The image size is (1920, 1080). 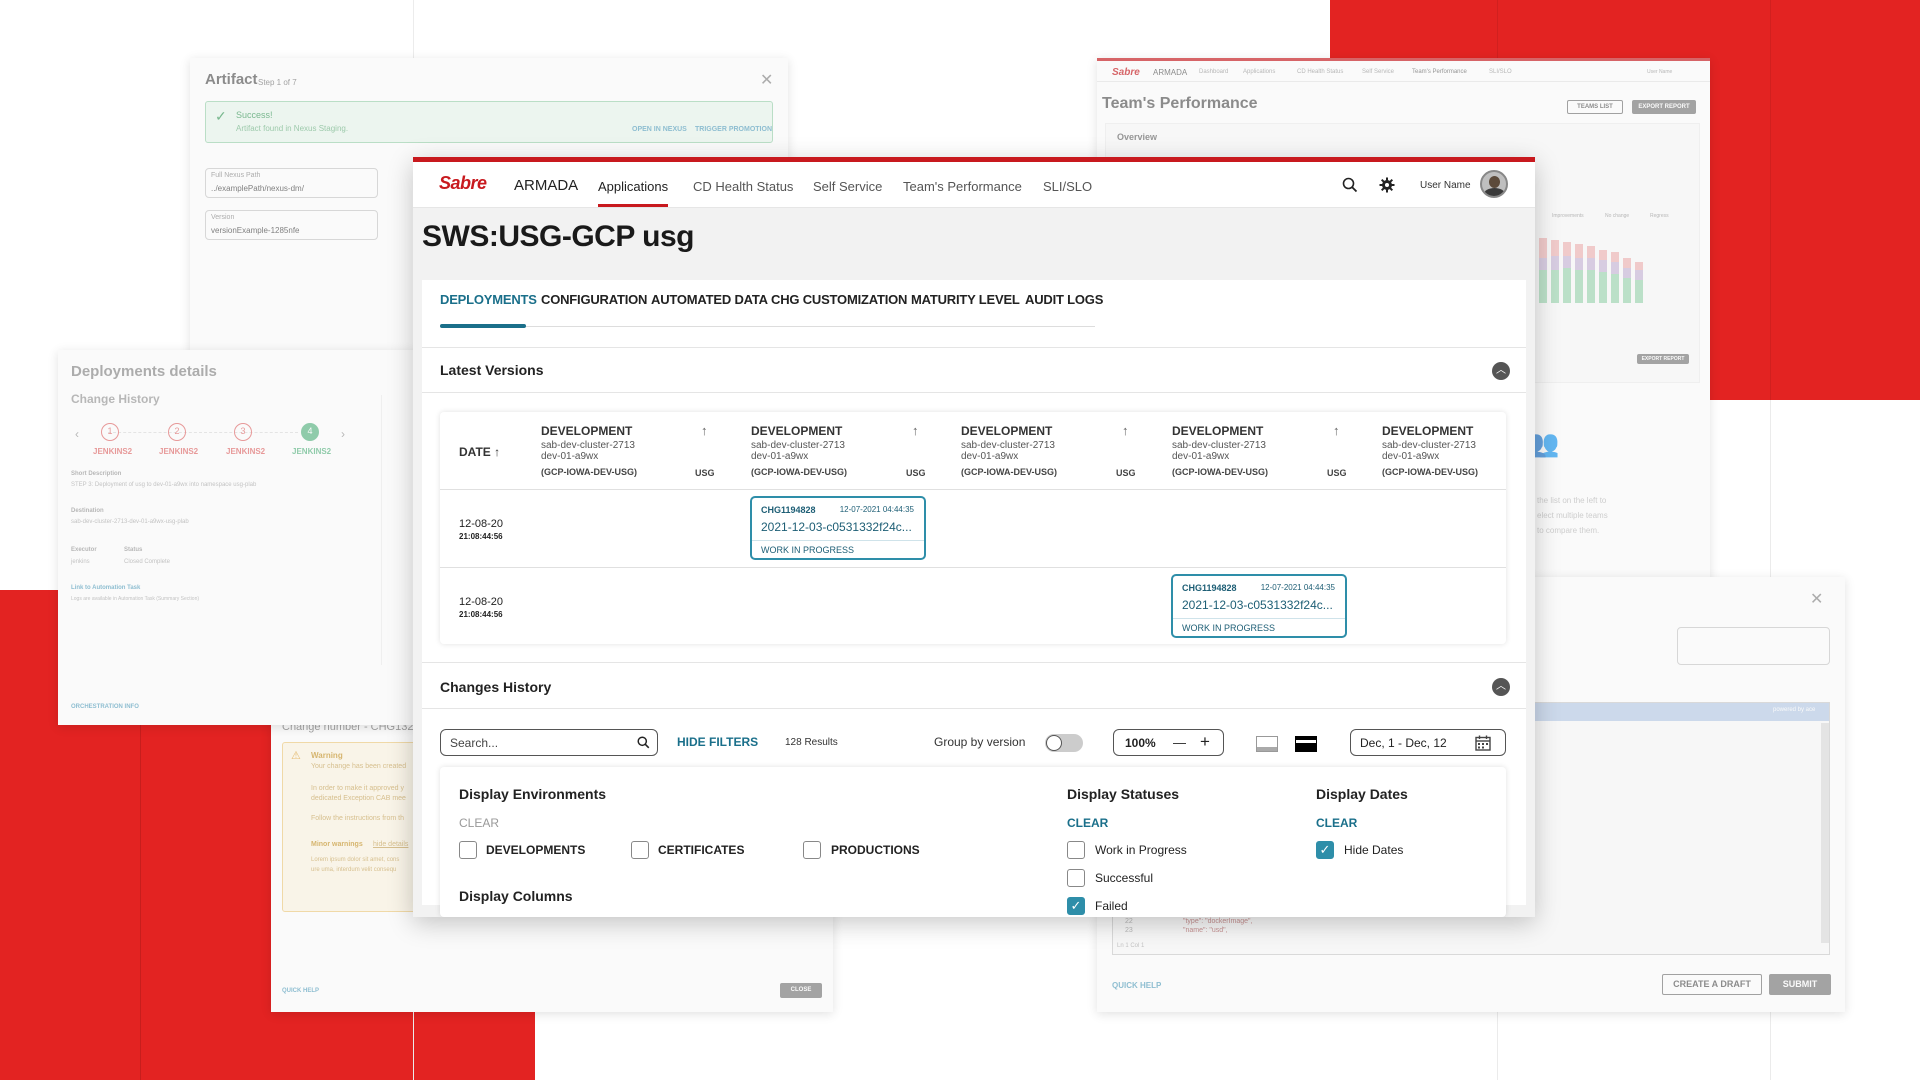 I want to click on date-column-header: DATE ↑, so click(x=479, y=452).